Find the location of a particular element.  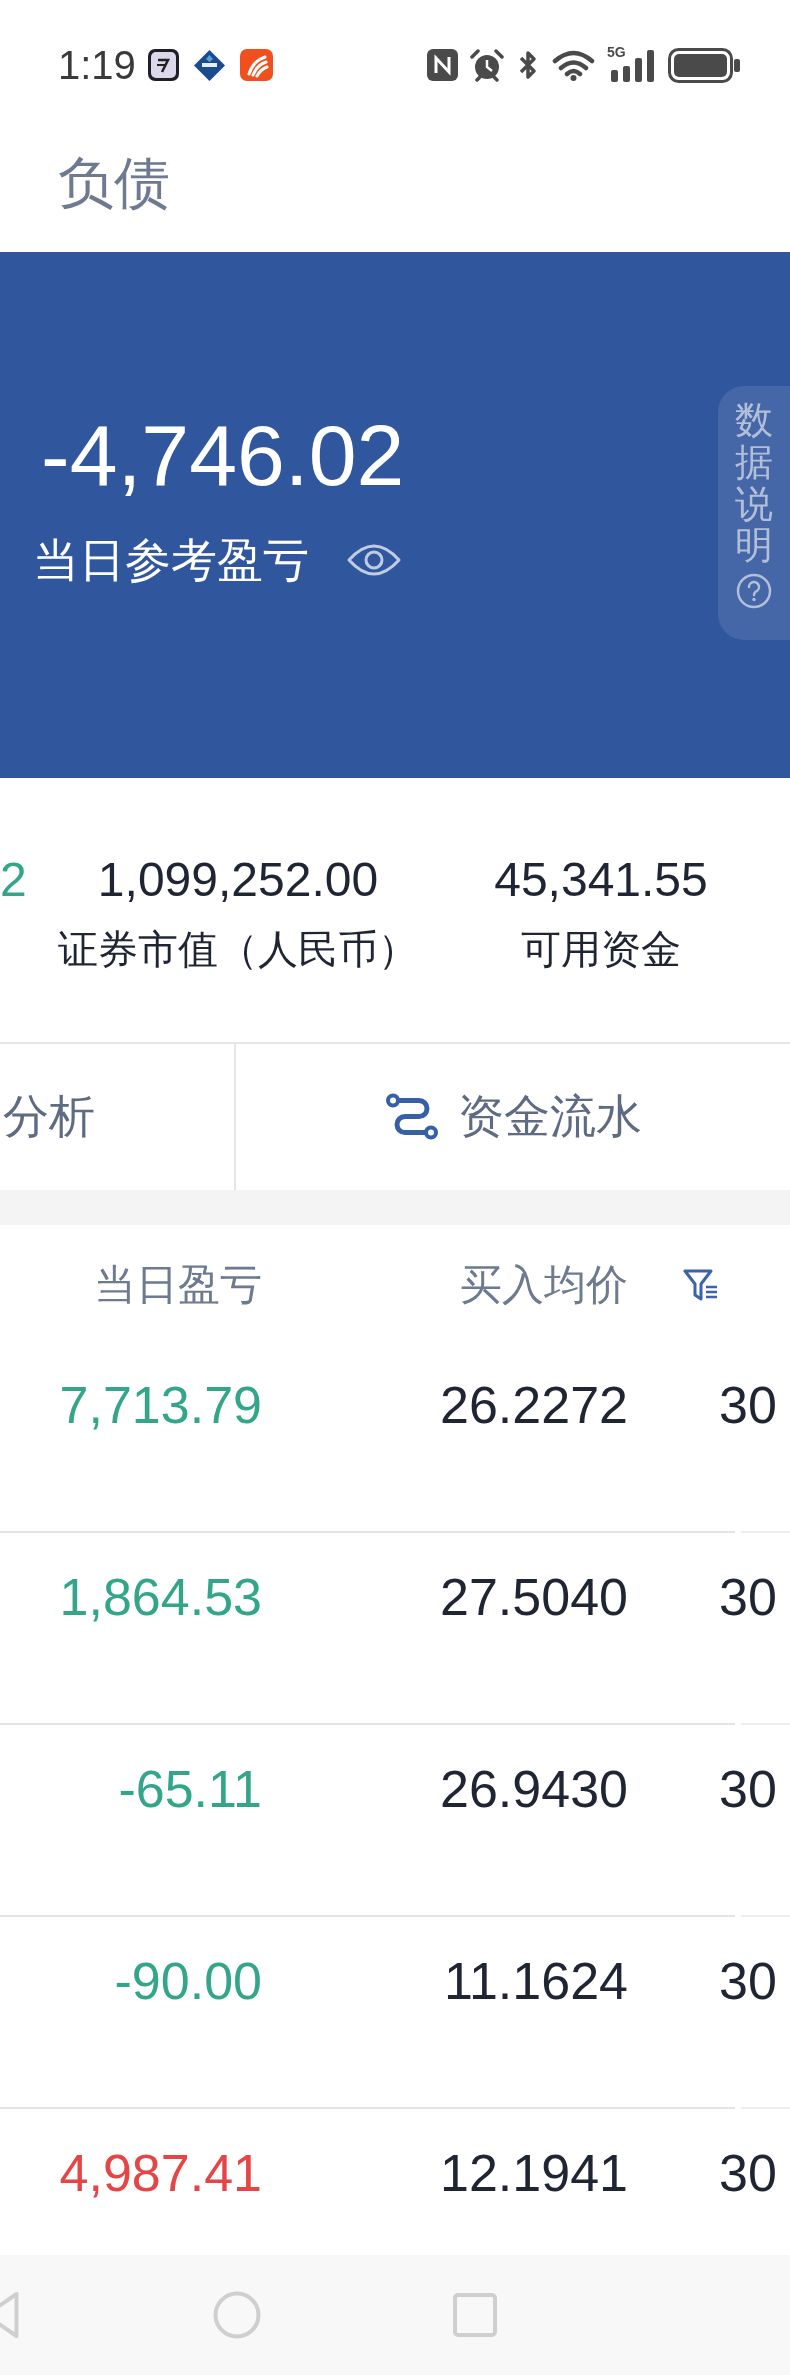

battery-icon is located at coordinates (704, 65).